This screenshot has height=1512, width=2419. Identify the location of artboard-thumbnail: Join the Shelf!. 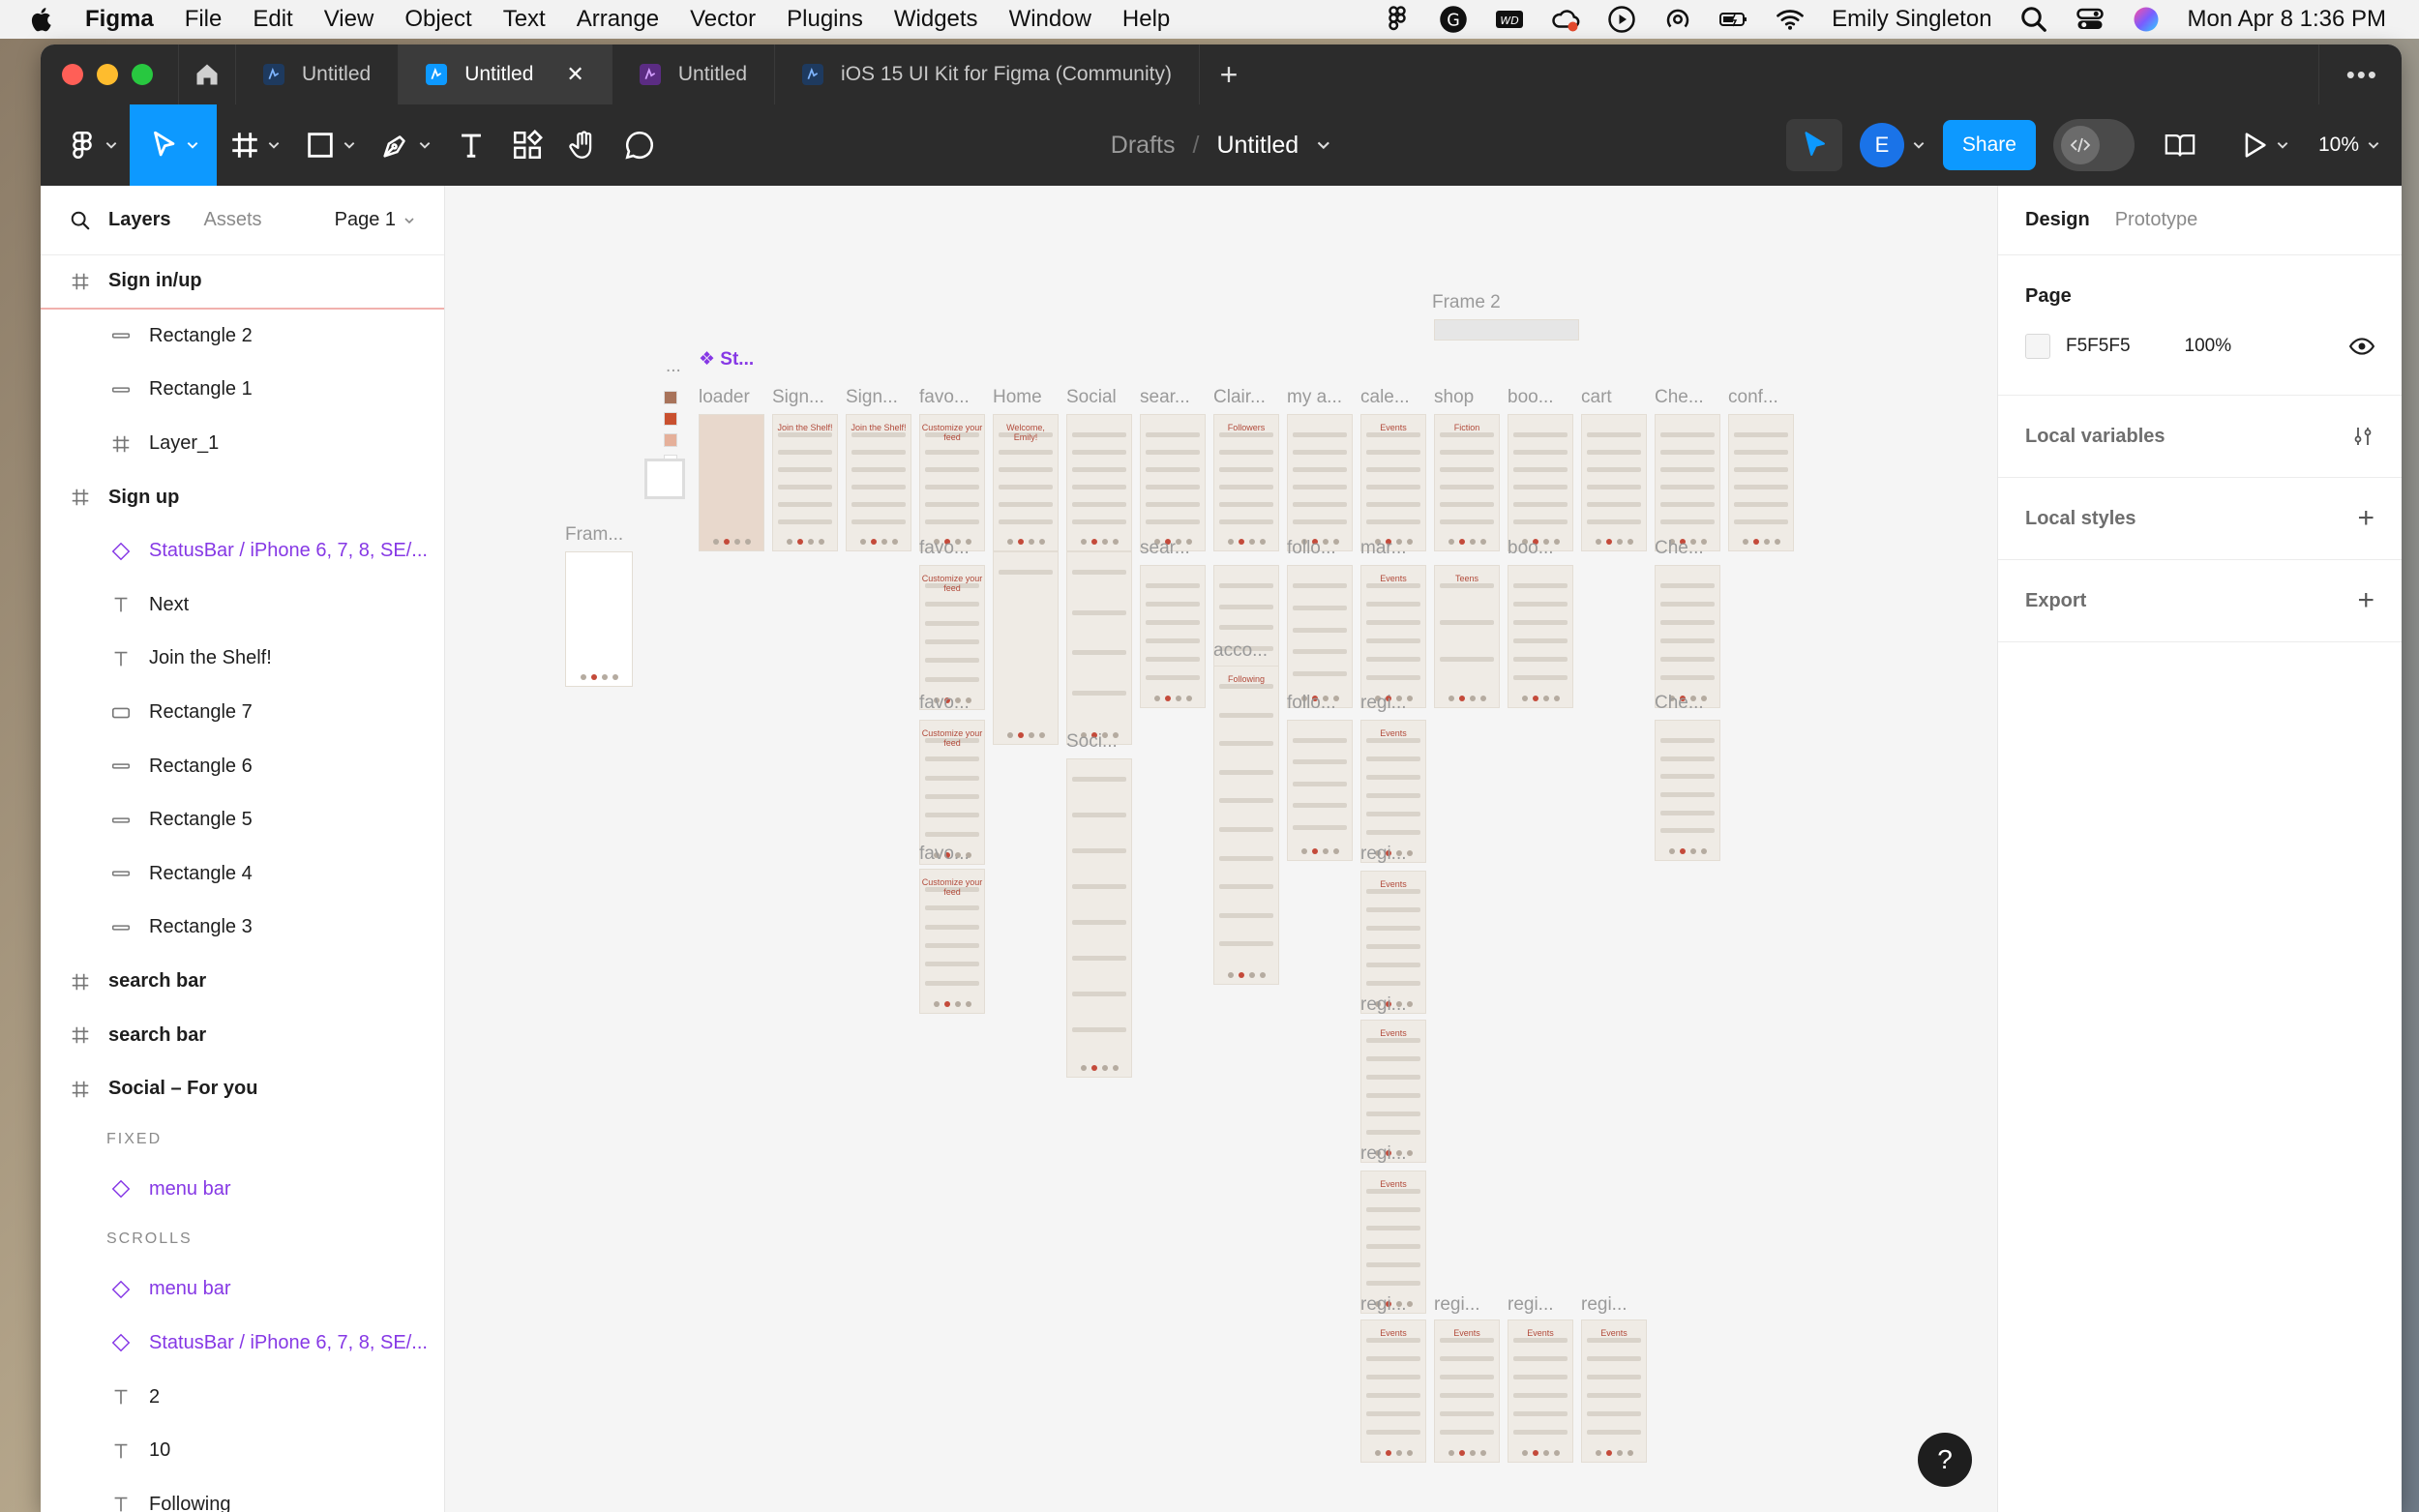
(805, 482).